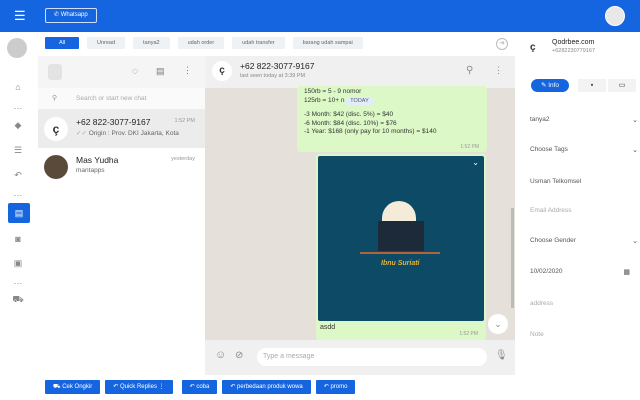  I want to click on address-field: address, so click(584, 303).